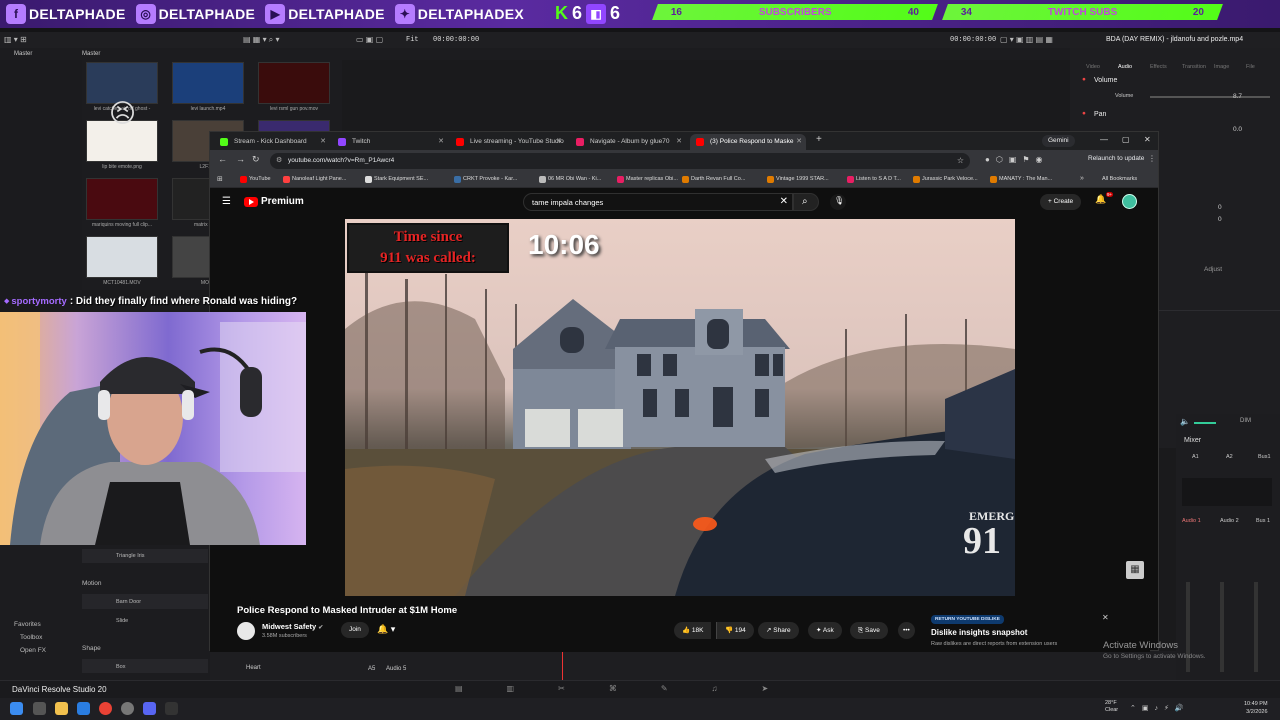  Describe the element at coordinates (1111, 707) in the screenshot. I see `weather-widget: 28°F Clear` at that location.